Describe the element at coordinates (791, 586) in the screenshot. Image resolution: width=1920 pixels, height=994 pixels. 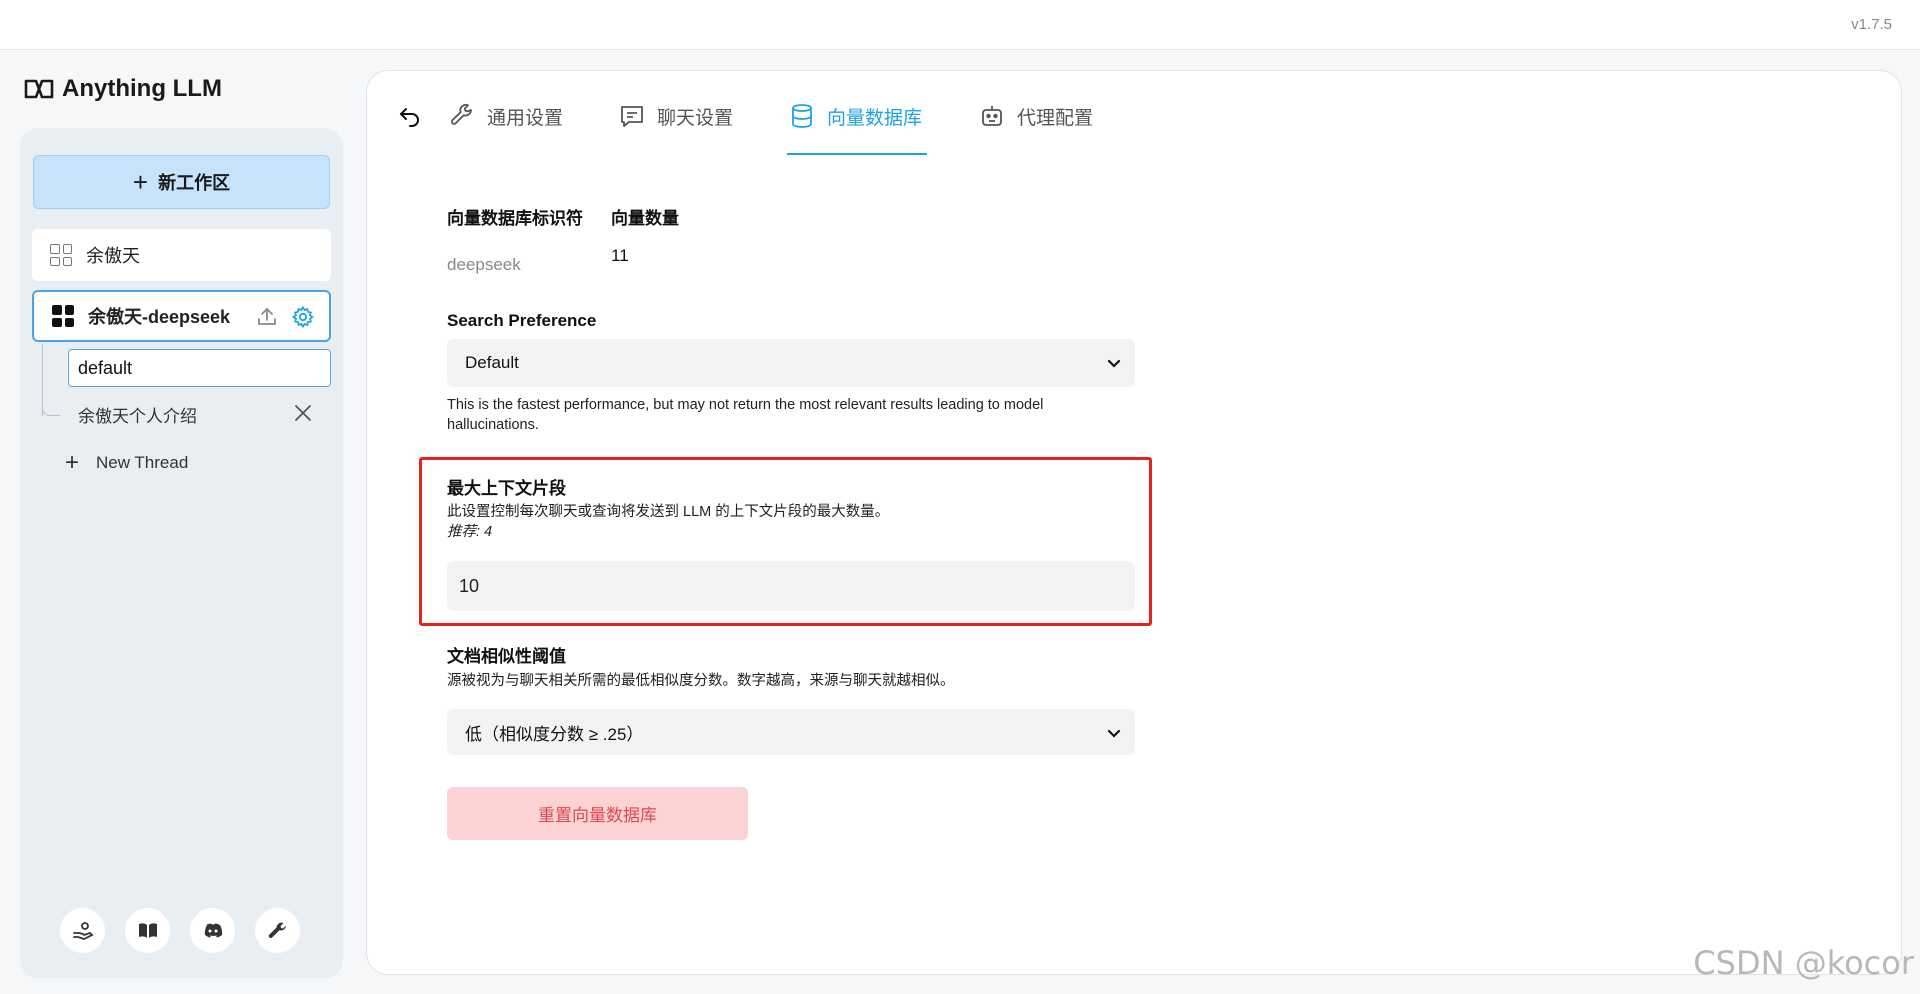
I see `max-context-input: 10` at that location.